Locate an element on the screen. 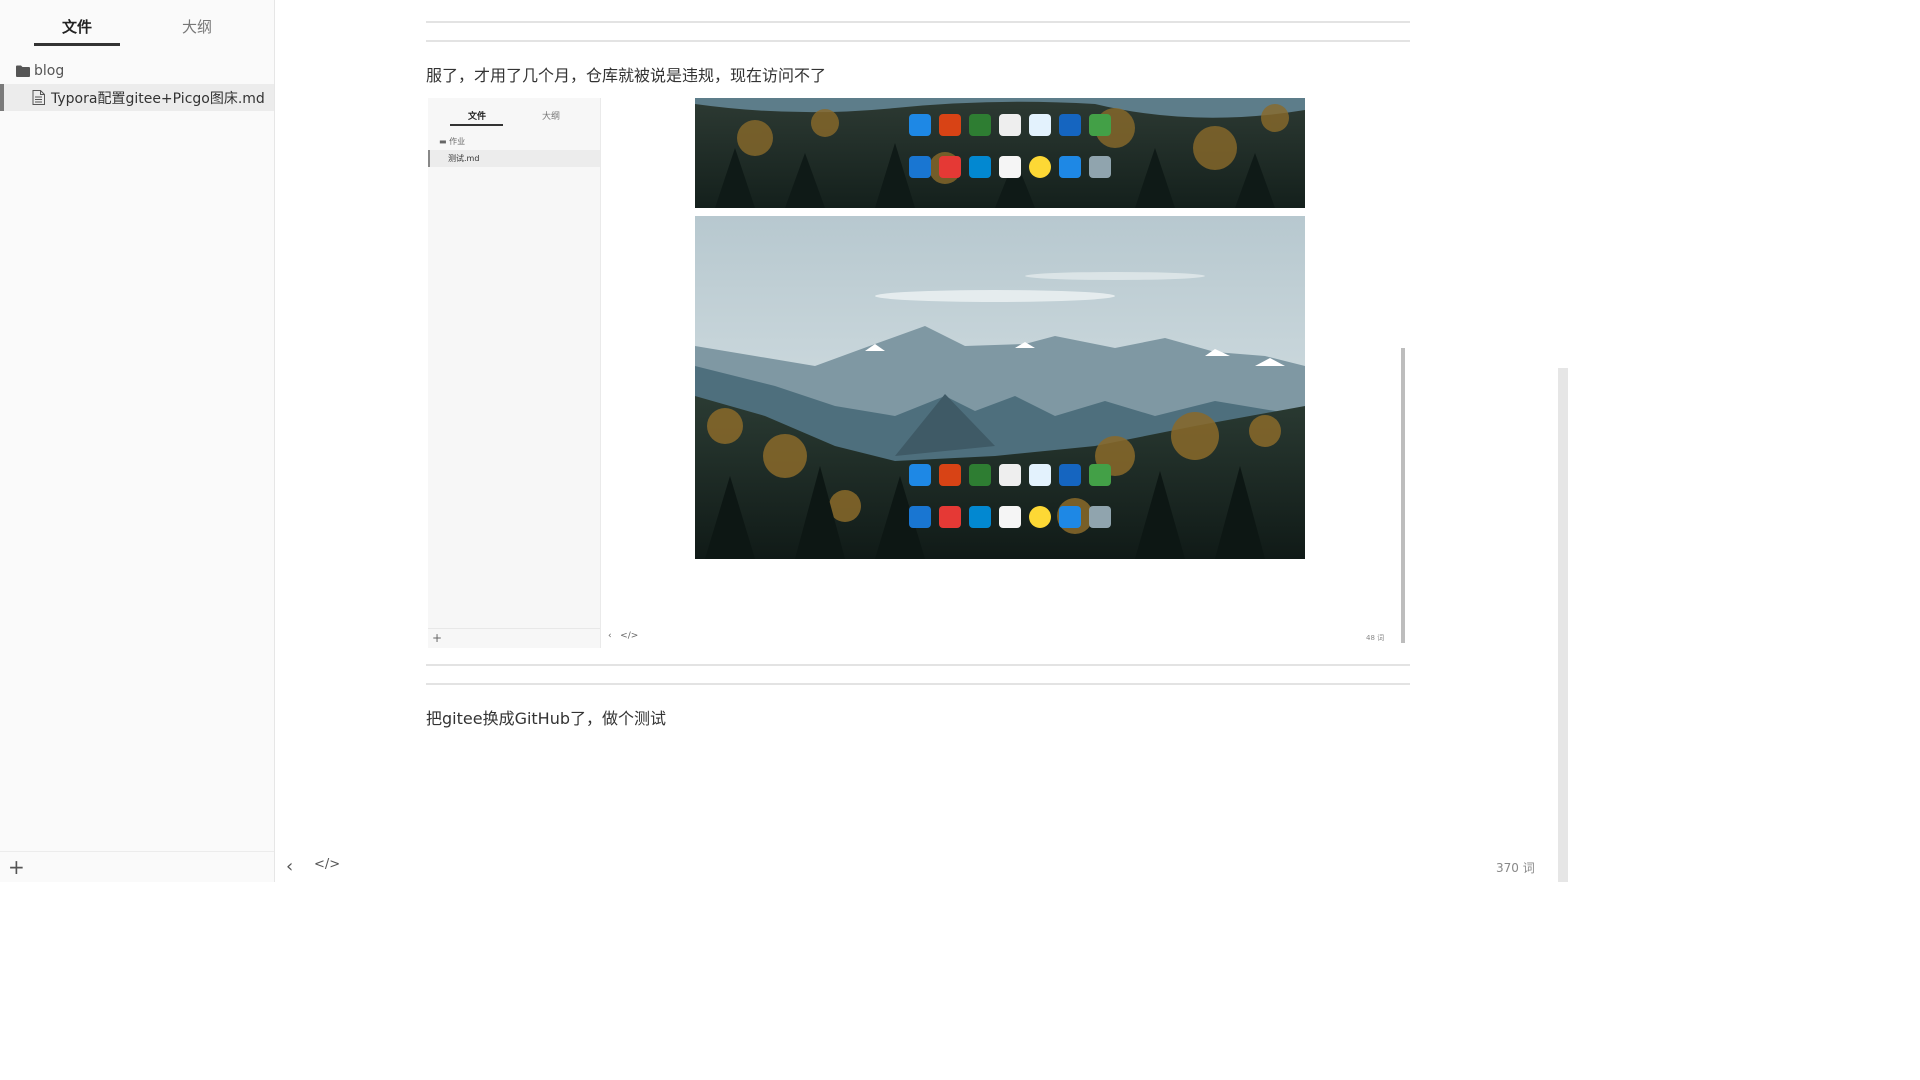 The image size is (1920, 1080). paragraph-text: 把gitee换成GitHub了，做个测试 is located at coordinates (546, 718).